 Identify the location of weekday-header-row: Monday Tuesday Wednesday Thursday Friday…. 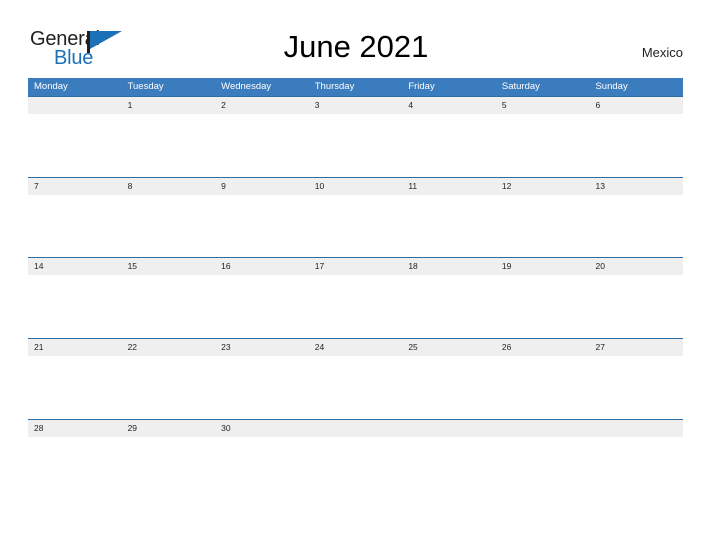
(355, 87).